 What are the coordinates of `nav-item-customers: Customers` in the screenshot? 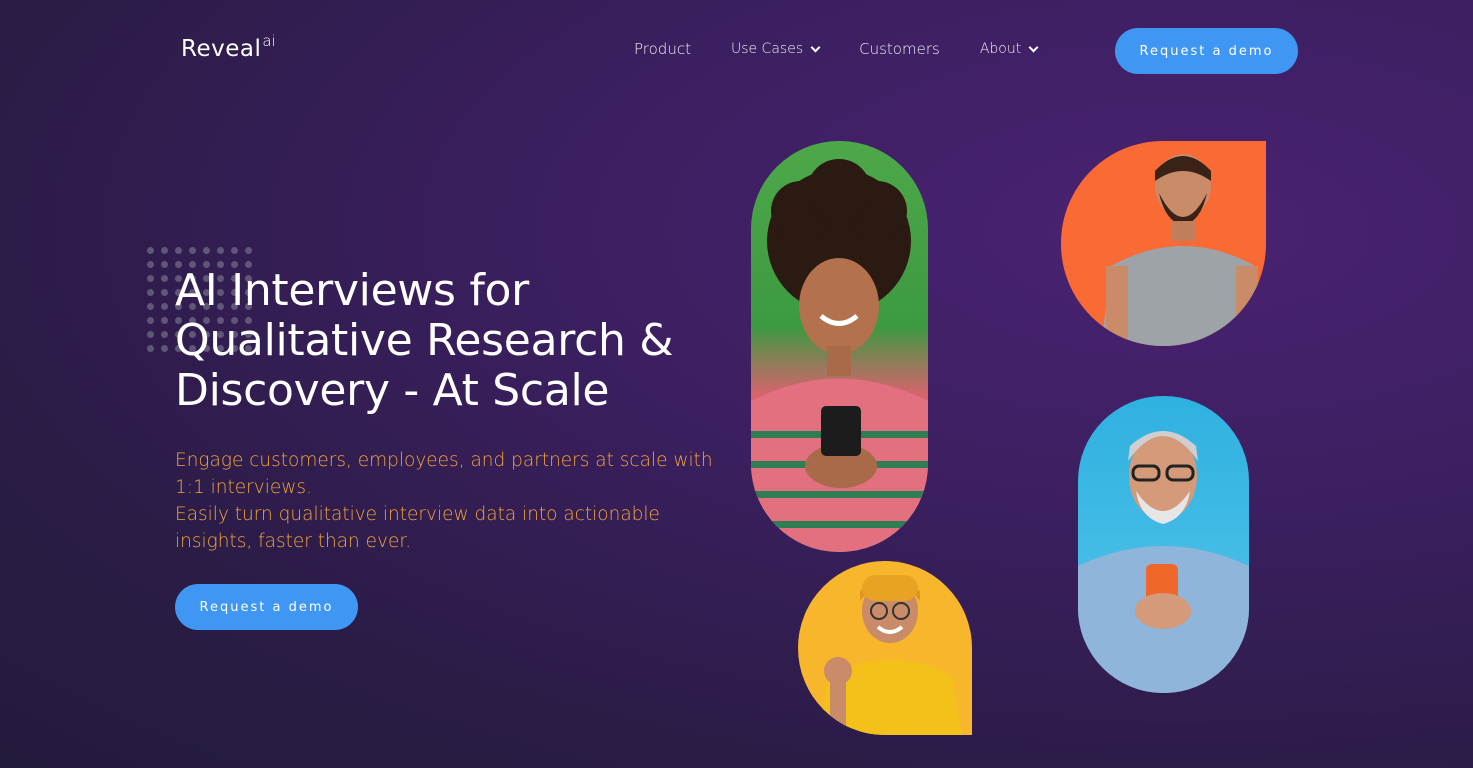 It's located at (899, 49).